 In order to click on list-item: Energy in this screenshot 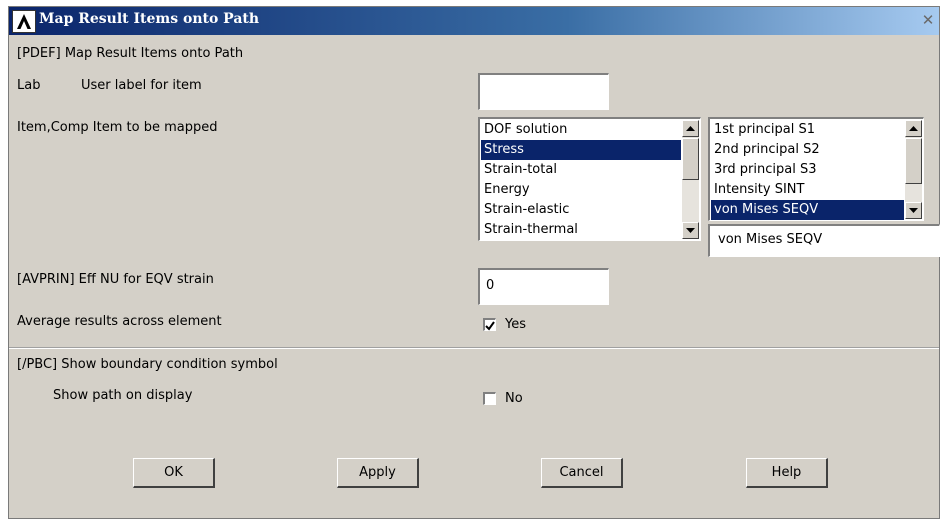, I will do `click(581, 190)`.